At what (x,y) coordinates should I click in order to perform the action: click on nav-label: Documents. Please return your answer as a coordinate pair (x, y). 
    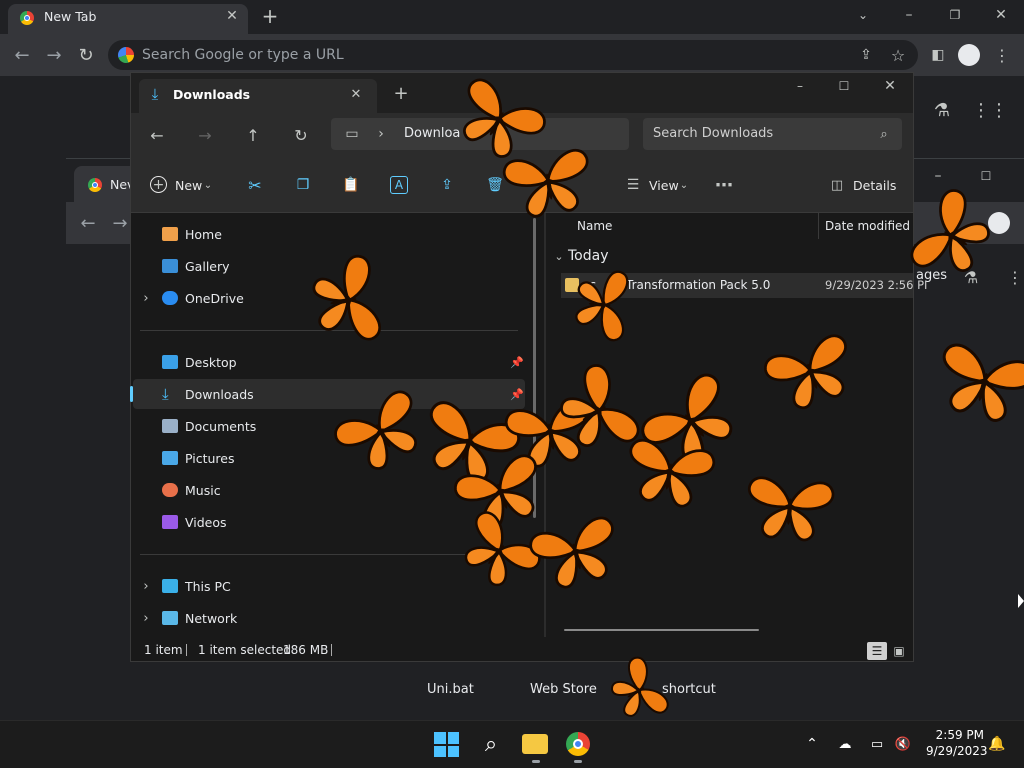
    Looking at the image, I should click on (221, 426).